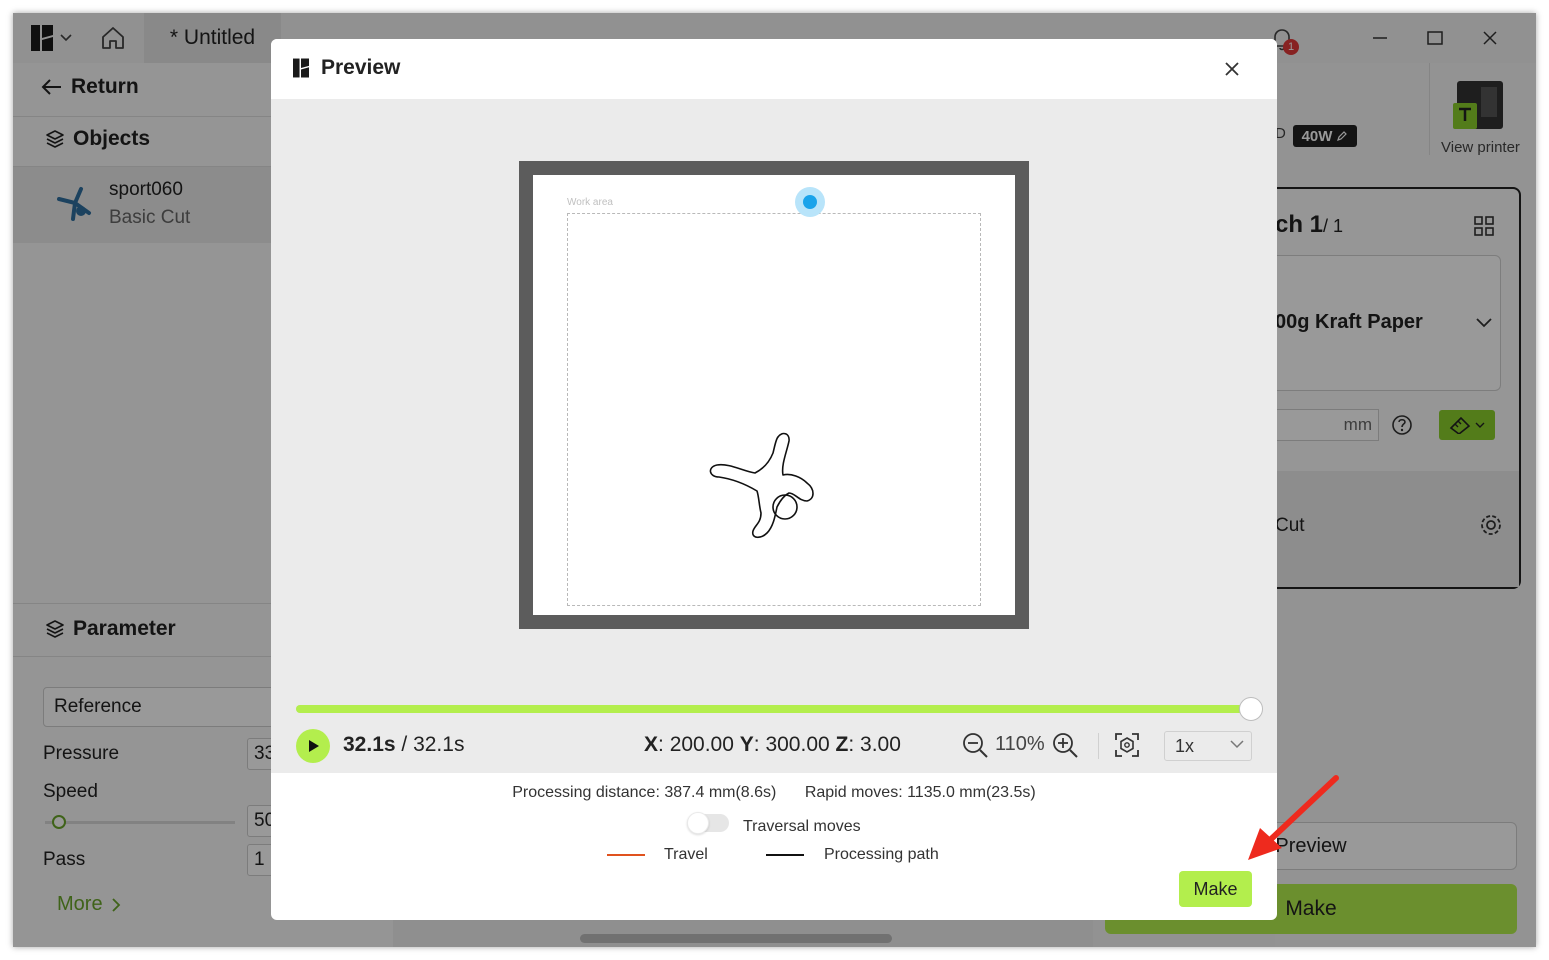 This screenshot has height=960, width=1549. I want to click on time-current: 32.1s, so click(369, 744).